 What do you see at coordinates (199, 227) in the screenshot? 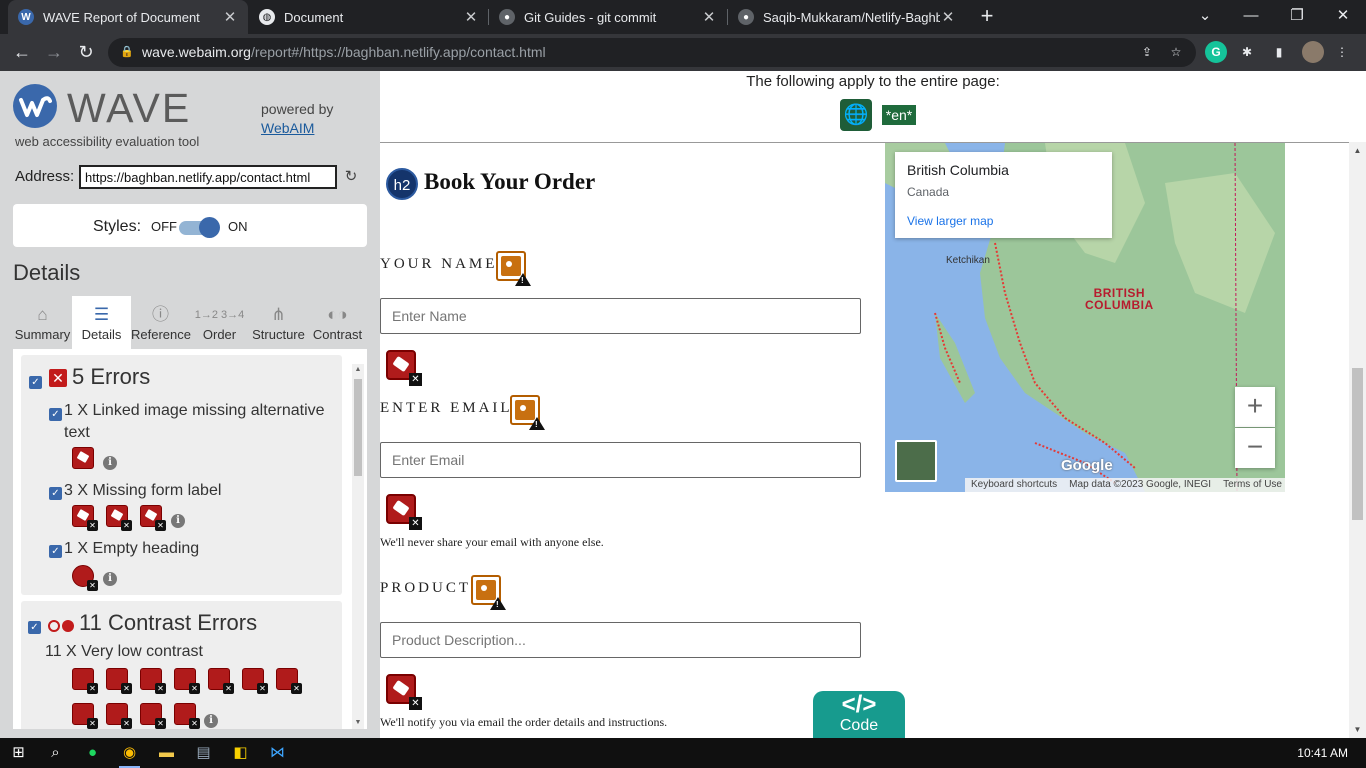
I see `styles-toggle` at bounding box center [199, 227].